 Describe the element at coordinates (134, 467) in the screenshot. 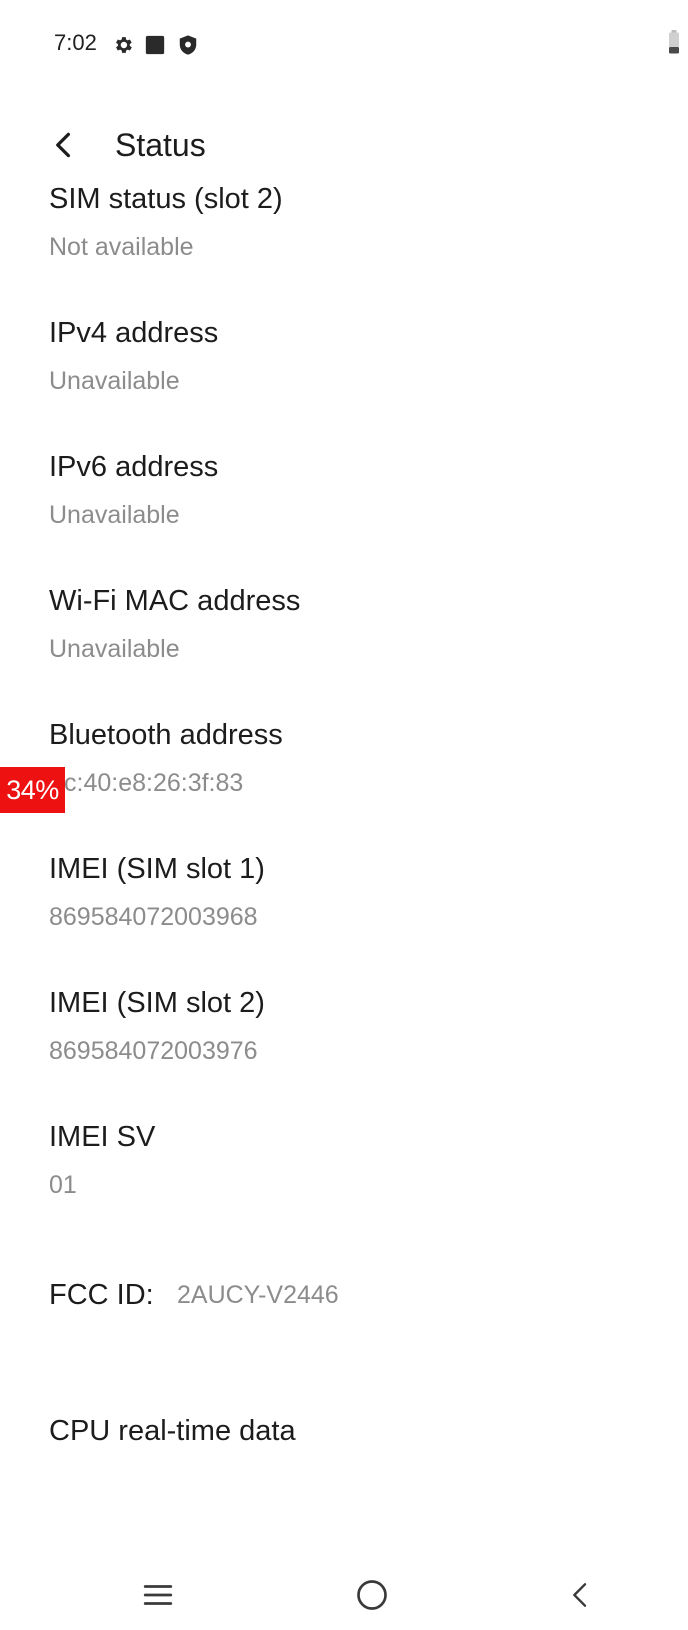

I see `item-title: IPv6 address` at that location.